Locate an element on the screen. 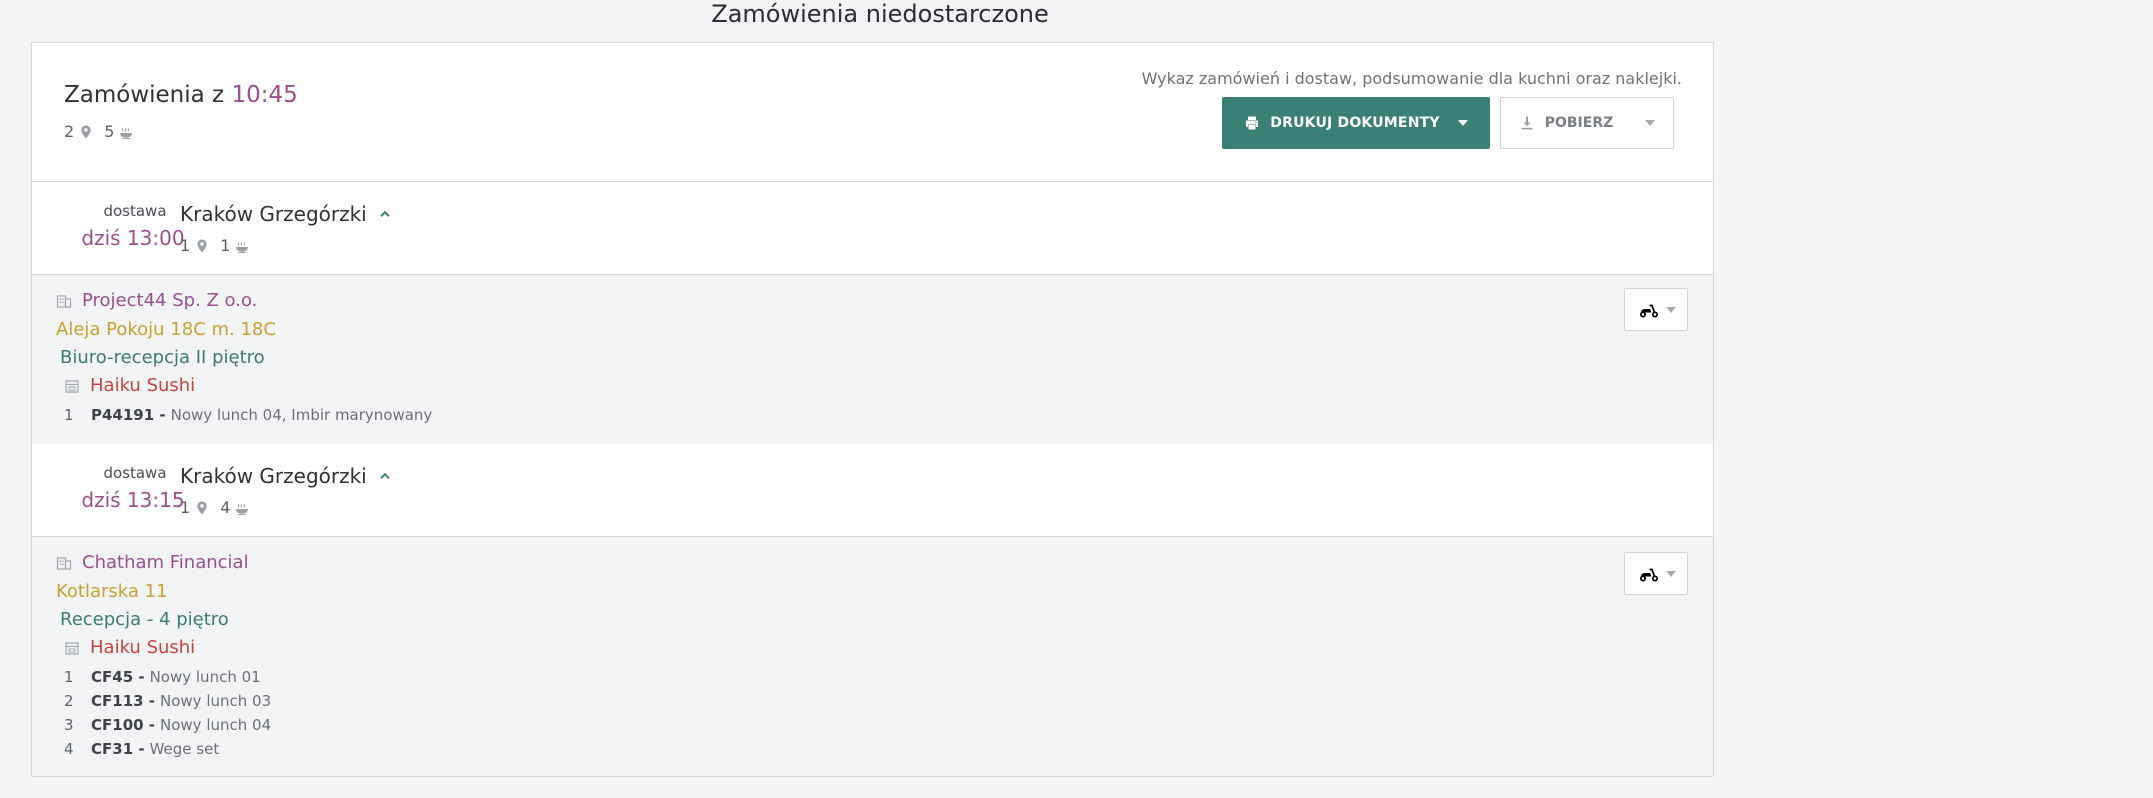 Image resolution: width=2153 pixels, height=798 pixels. item-code: CF31 - is located at coordinates (118, 749).